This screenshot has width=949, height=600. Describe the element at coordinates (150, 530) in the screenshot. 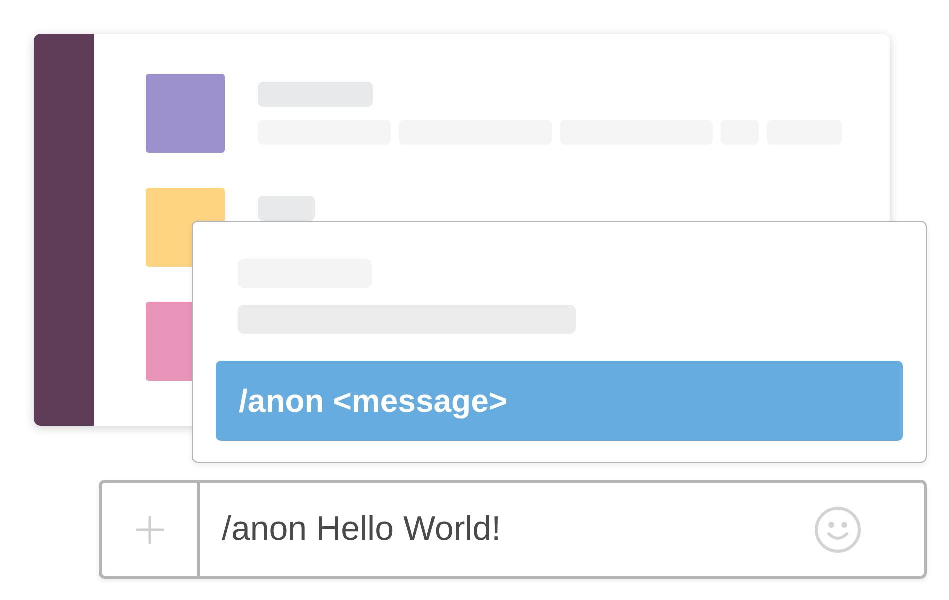

I see `plus-icon` at that location.